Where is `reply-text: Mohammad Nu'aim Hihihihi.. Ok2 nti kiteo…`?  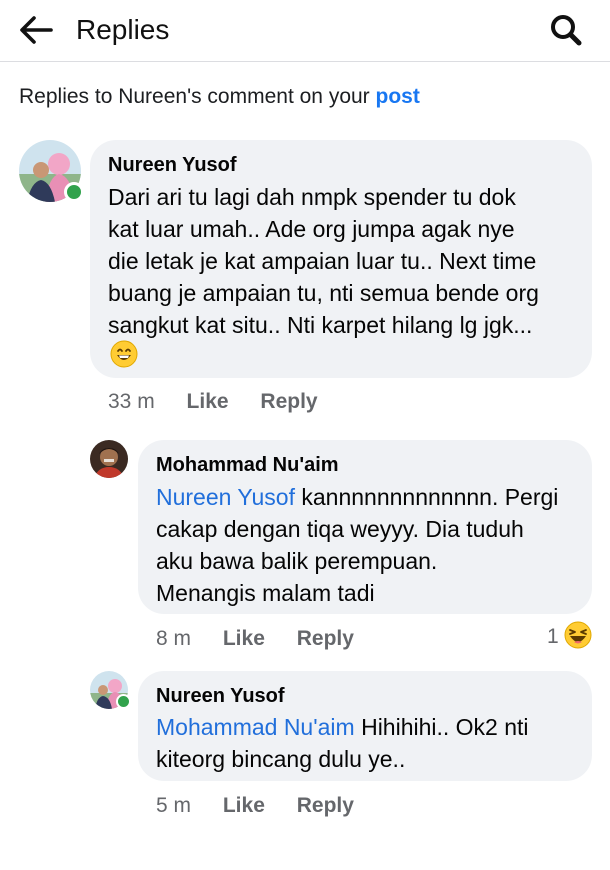 reply-text: Mohammad Nu'aim Hihihihi.. Ok2 nti kiteo… is located at coordinates (372, 743).